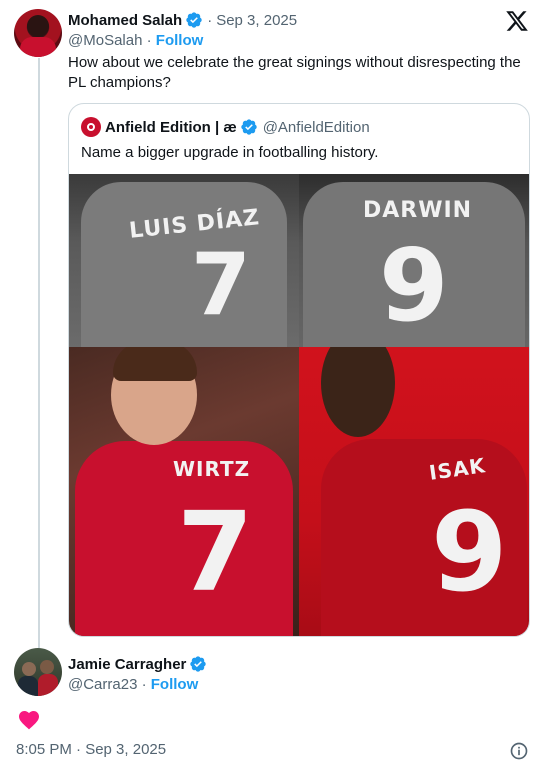 This screenshot has height=768, width=546. What do you see at coordinates (102, 684) in the screenshot?
I see `reply-author-handle: @Carra23` at bounding box center [102, 684].